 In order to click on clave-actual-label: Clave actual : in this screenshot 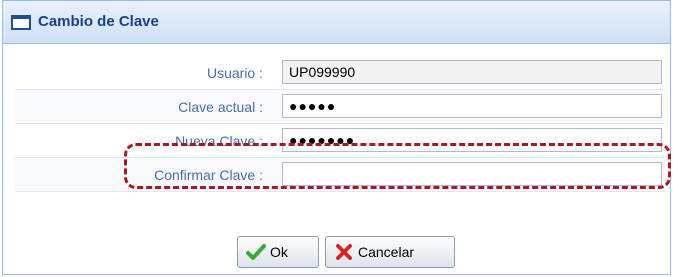, I will do `click(220, 107)`.